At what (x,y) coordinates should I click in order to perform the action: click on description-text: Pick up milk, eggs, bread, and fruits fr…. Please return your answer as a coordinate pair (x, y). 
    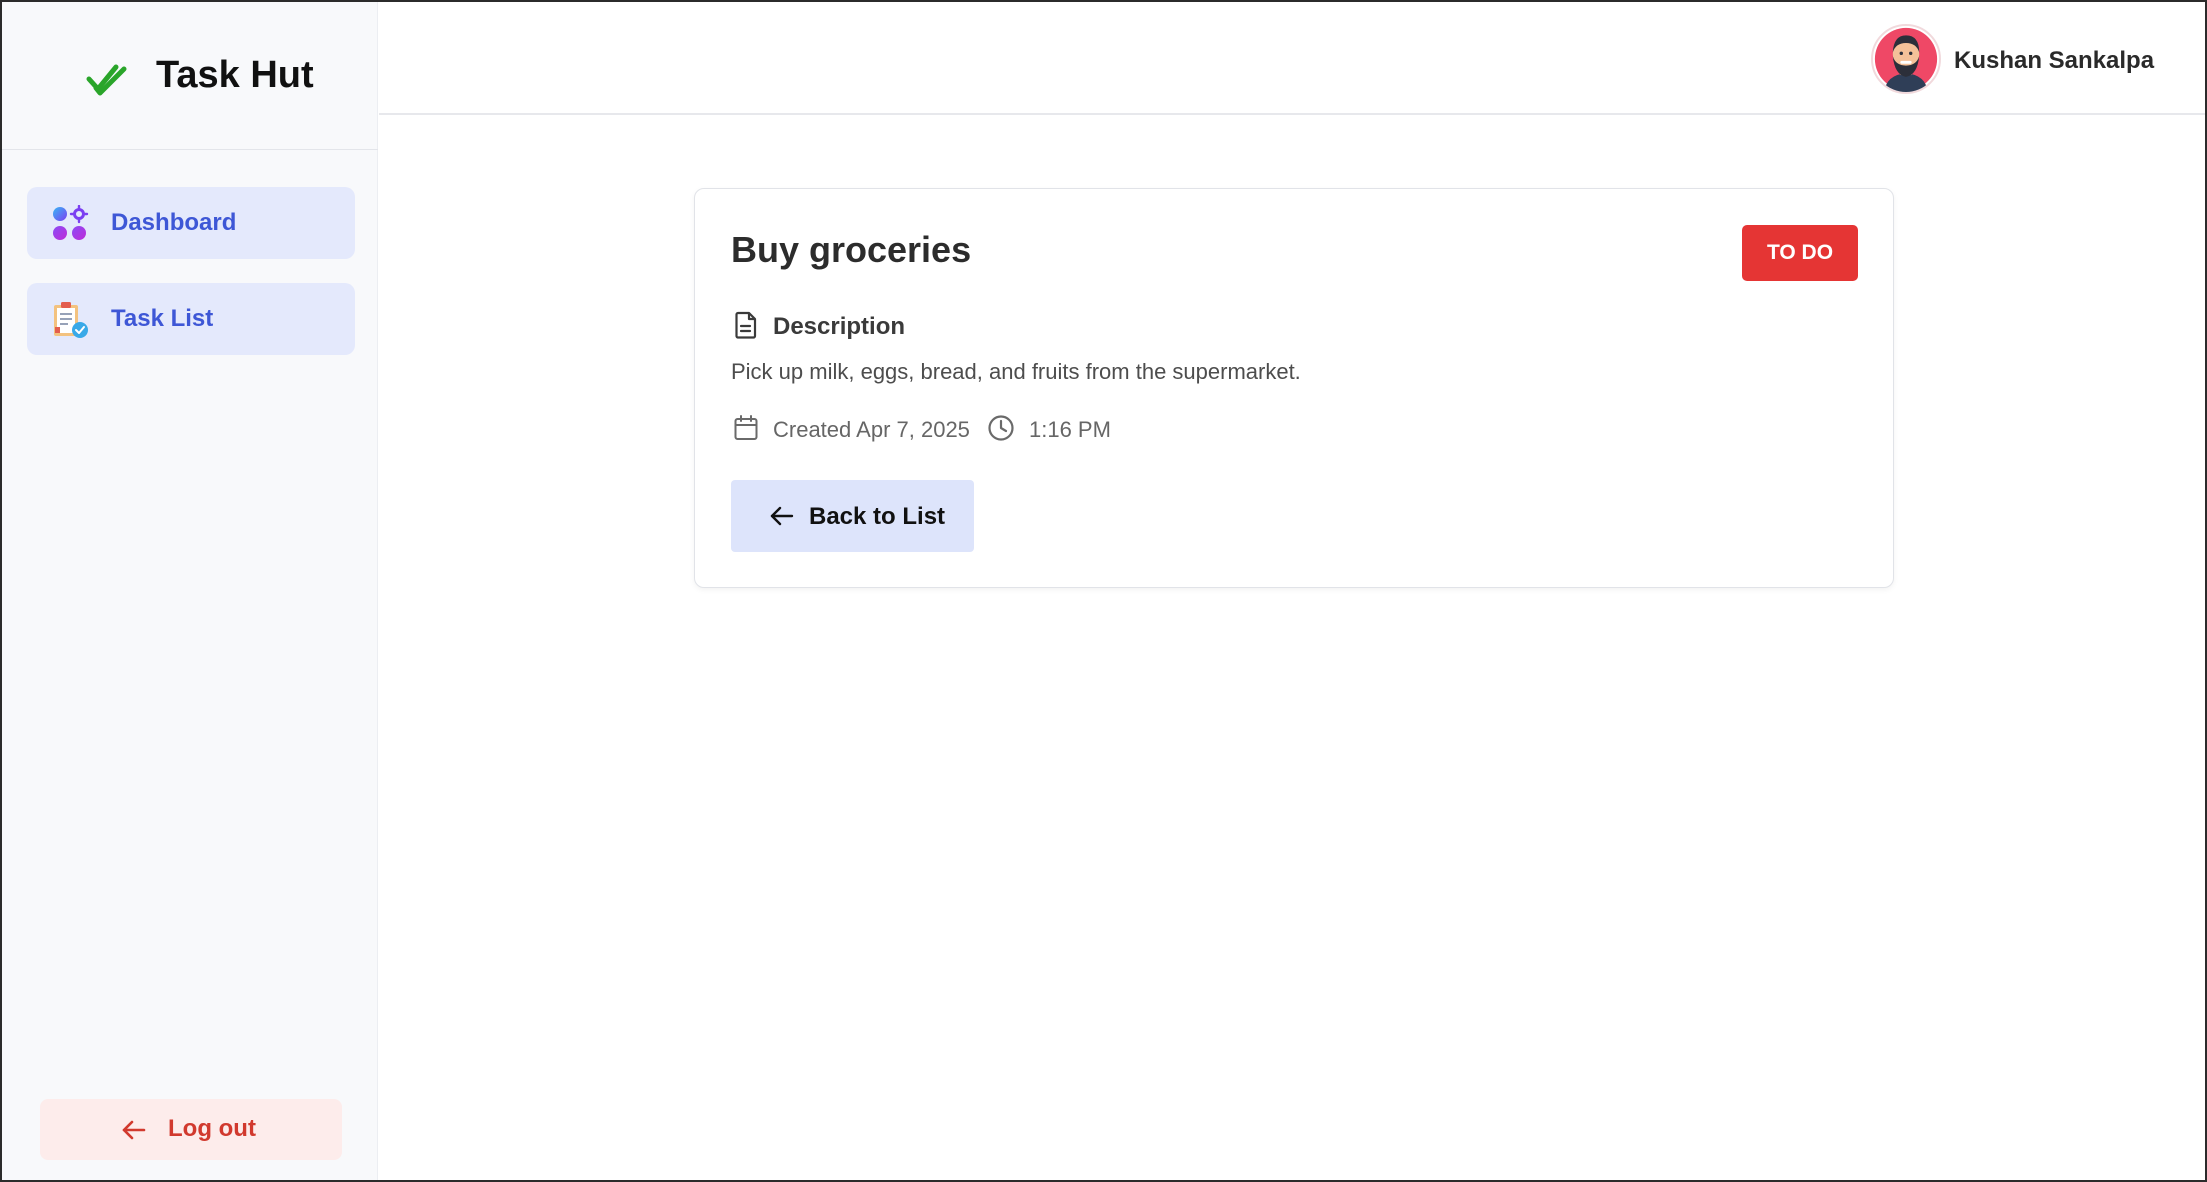
    Looking at the image, I should click on (1016, 371).